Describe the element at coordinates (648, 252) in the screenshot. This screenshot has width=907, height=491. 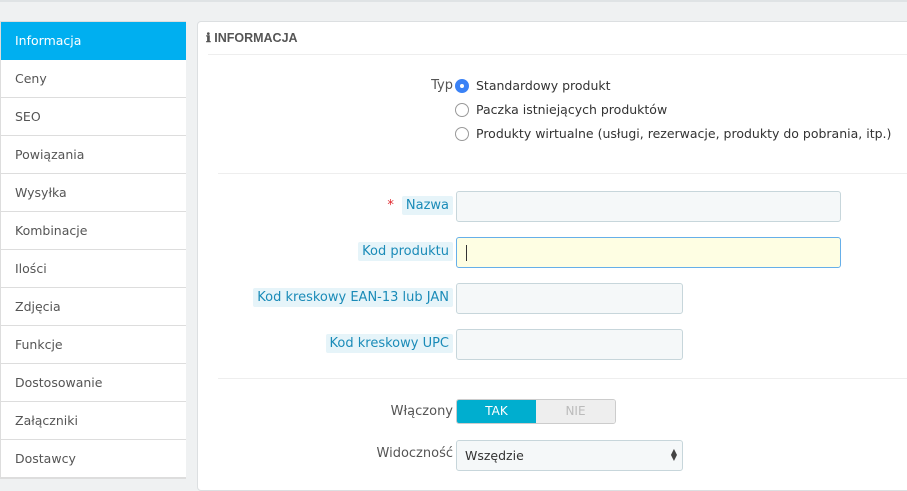
I see `reference-input` at that location.